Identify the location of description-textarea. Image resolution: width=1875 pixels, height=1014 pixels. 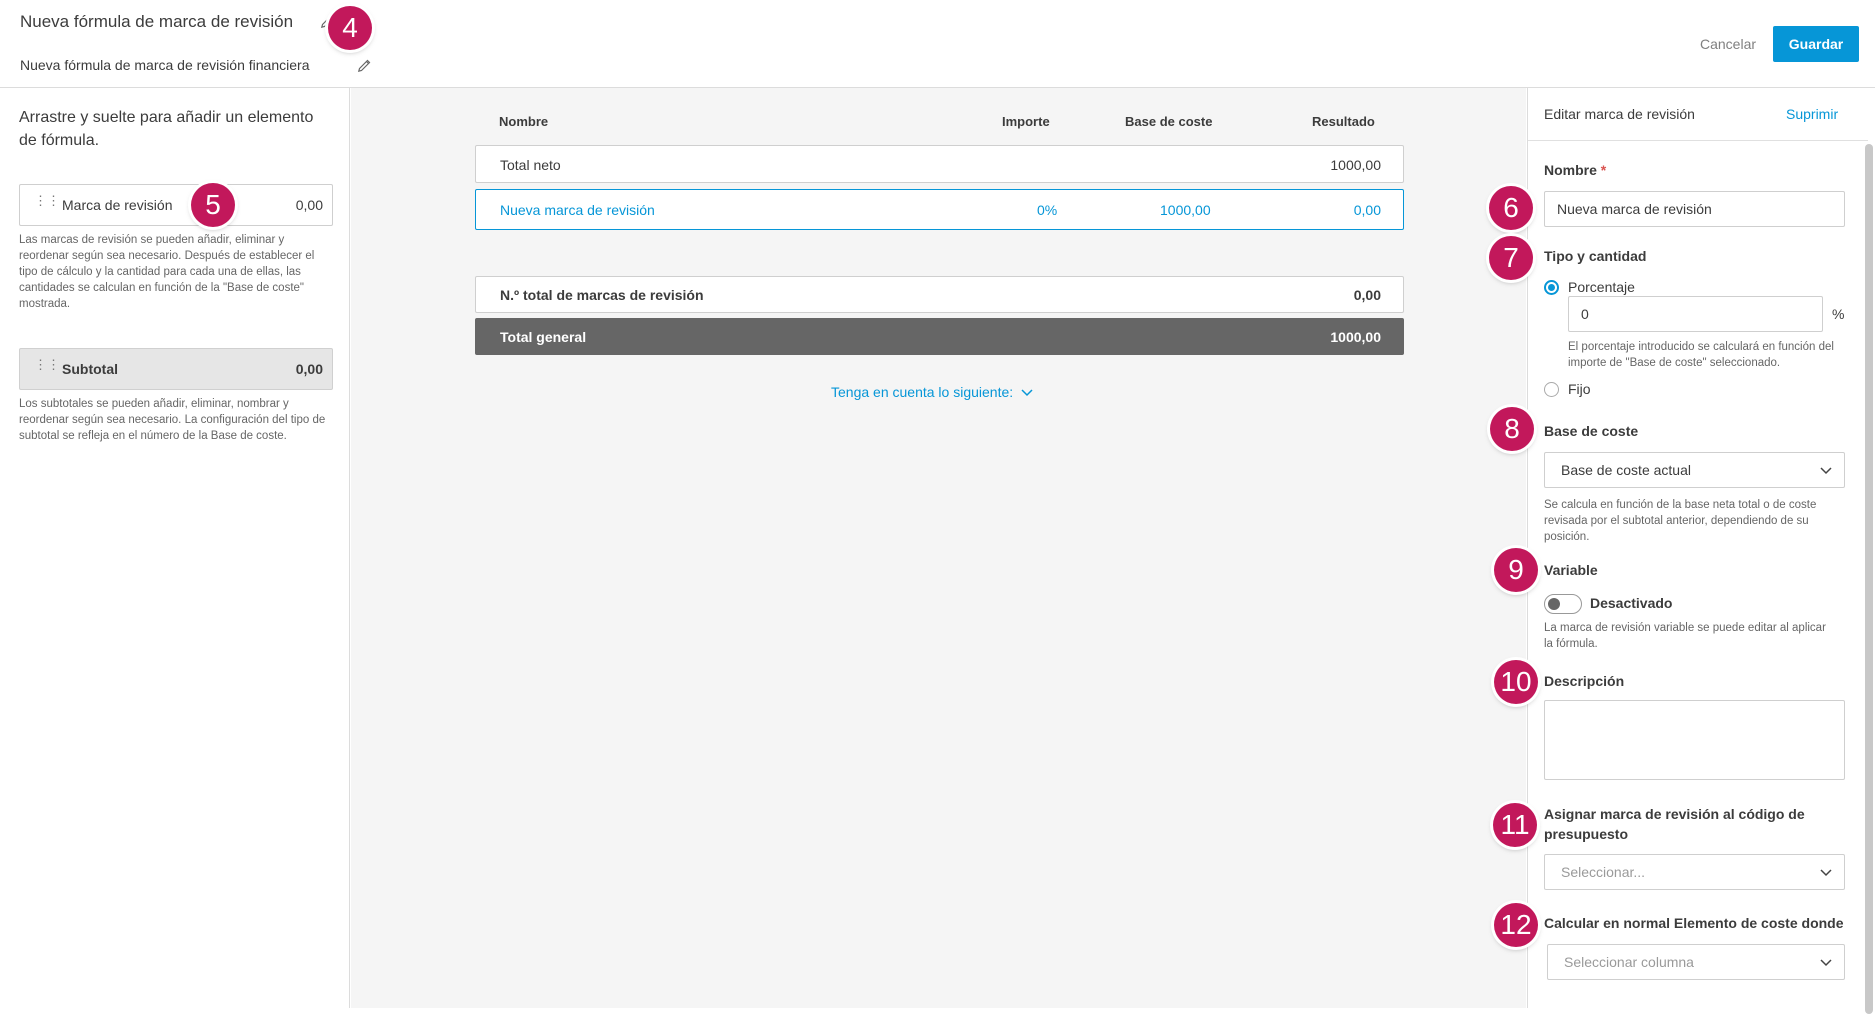
(1694, 740).